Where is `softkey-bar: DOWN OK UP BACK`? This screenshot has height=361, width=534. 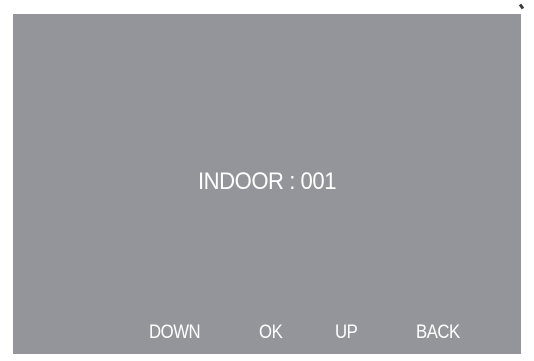
softkey-bar: DOWN OK UP BACK is located at coordinates (267, 333).